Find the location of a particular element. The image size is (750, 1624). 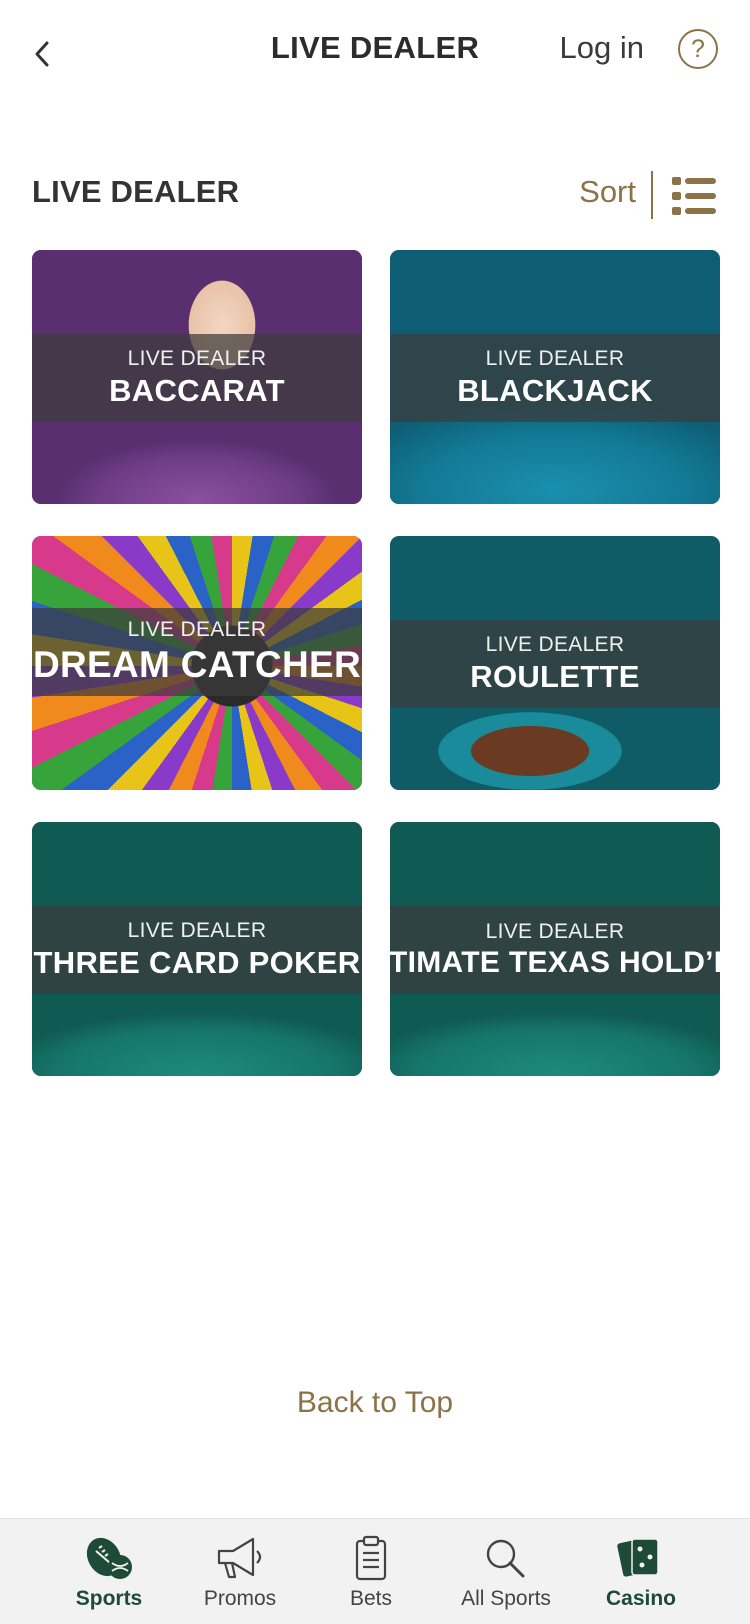

help-button: ? is located at coordinates (698, 49).